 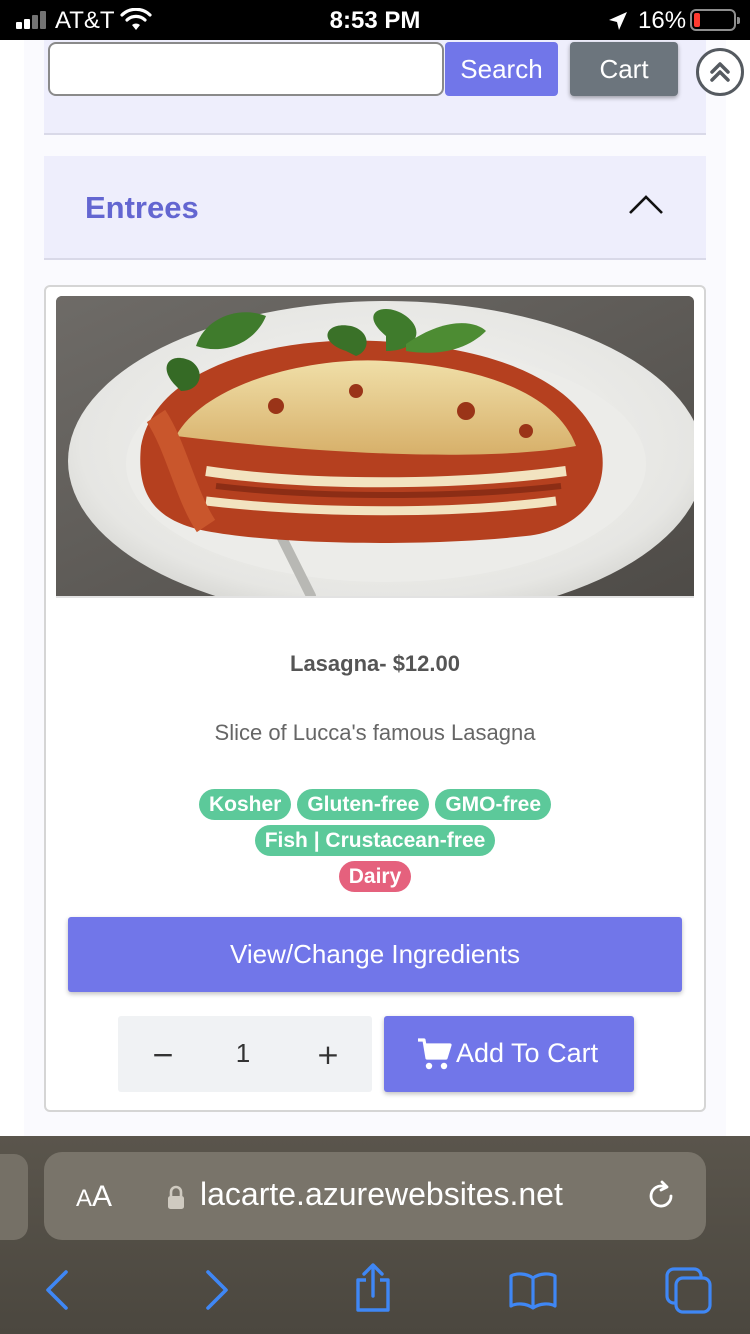 What do you see at coordinates (328, 1054) in the screenshot?
I see `increase-quantity-button: +` at bounding box center [328, 1054].